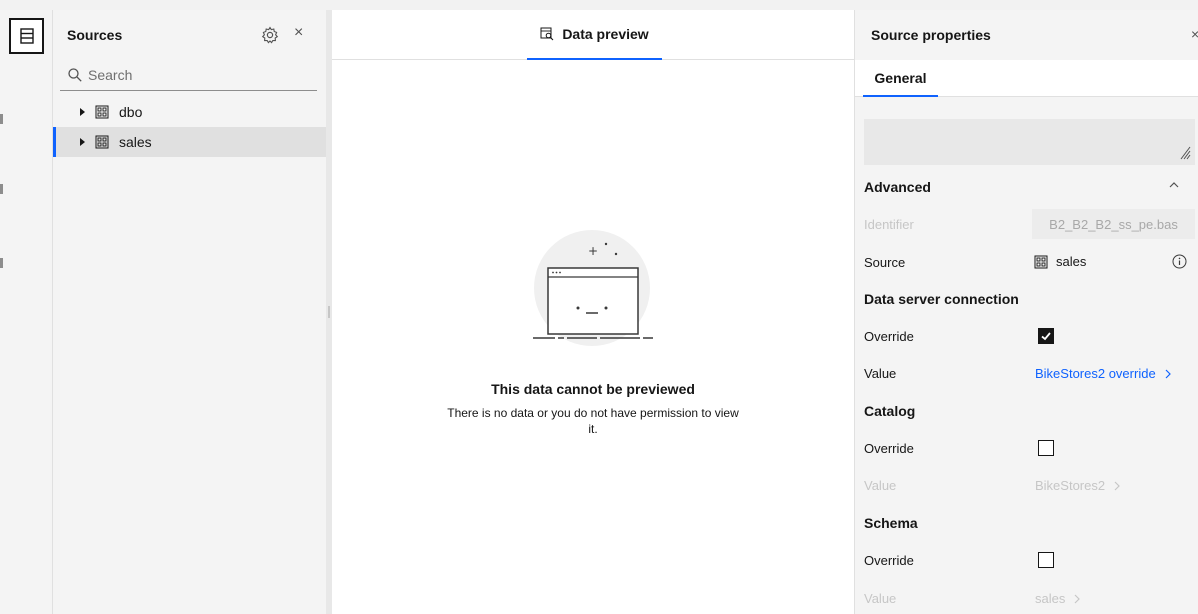  I want to click on identifier-field: B2_B2_B2_ss_pe.bas, so click(1113, 224).